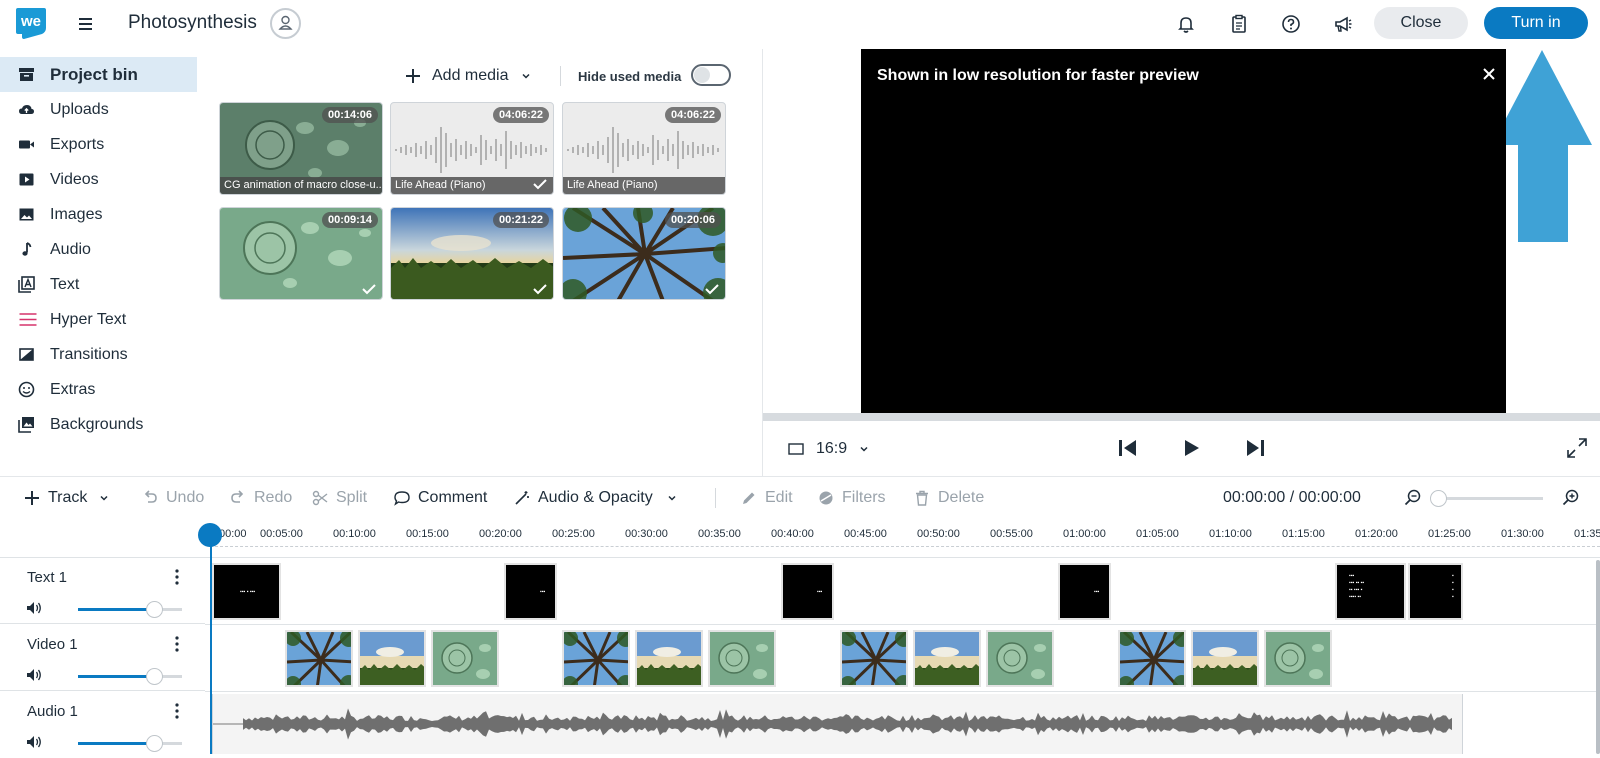 This screenshot has width=1600, height=758. What do you see at coordinates (98, 424) in the screenshot?
I see `sidebar-item-backgrounds: Backgrounds` at bounding box center [98, 424].